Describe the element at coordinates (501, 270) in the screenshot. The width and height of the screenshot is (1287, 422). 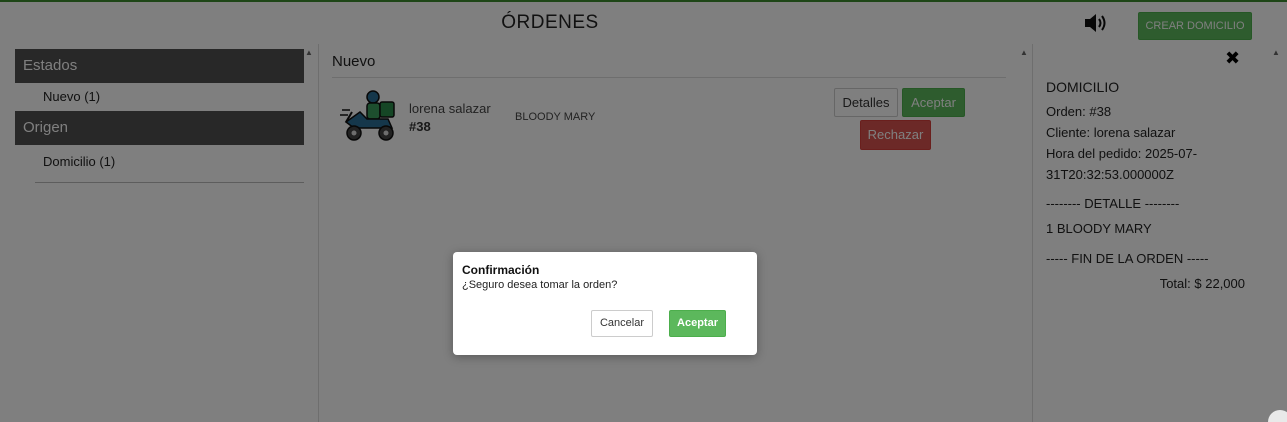
I see `dialog-title: Confirmación` at that location.